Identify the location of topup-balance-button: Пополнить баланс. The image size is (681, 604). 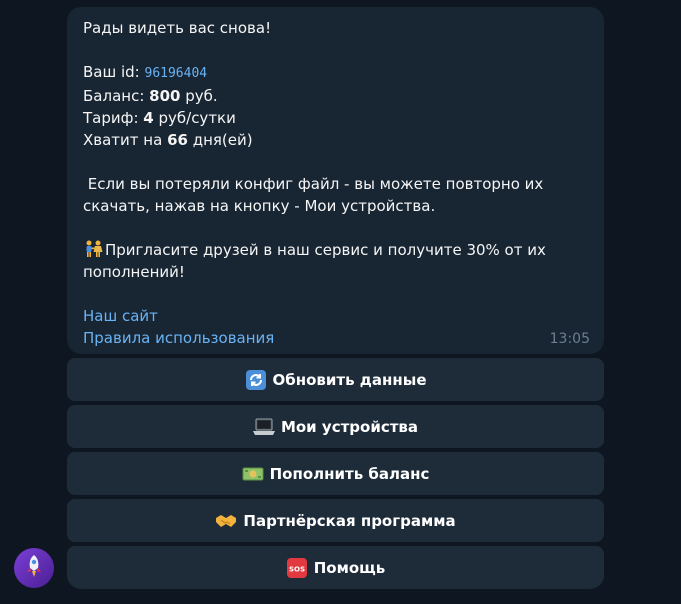
(335, 473).